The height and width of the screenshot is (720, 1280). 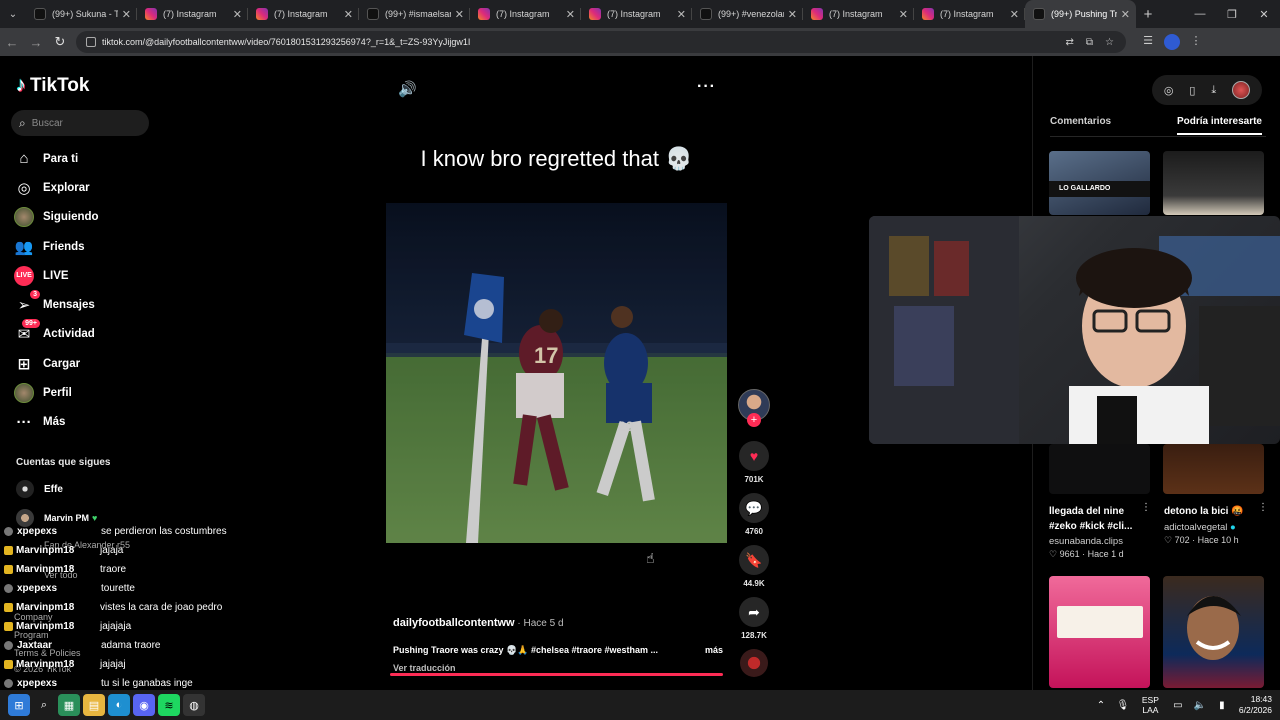 I want to click on microphone-icon: 🎙, so click(x=1123, y=705).